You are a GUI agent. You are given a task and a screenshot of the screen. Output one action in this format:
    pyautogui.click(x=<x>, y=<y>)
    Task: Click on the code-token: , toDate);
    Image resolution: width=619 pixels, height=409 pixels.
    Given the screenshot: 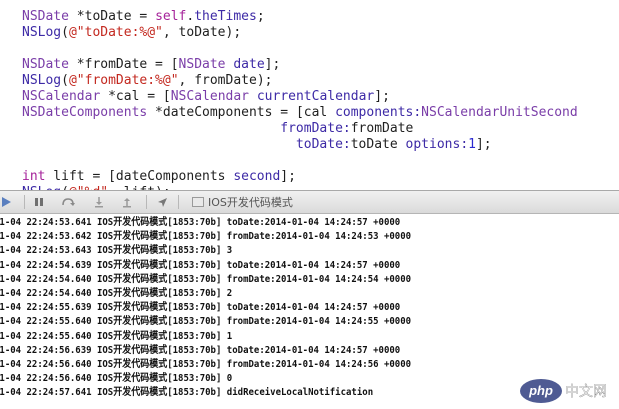 What is the action you would take?
    pyautogui.click(x=202, y=32)
    